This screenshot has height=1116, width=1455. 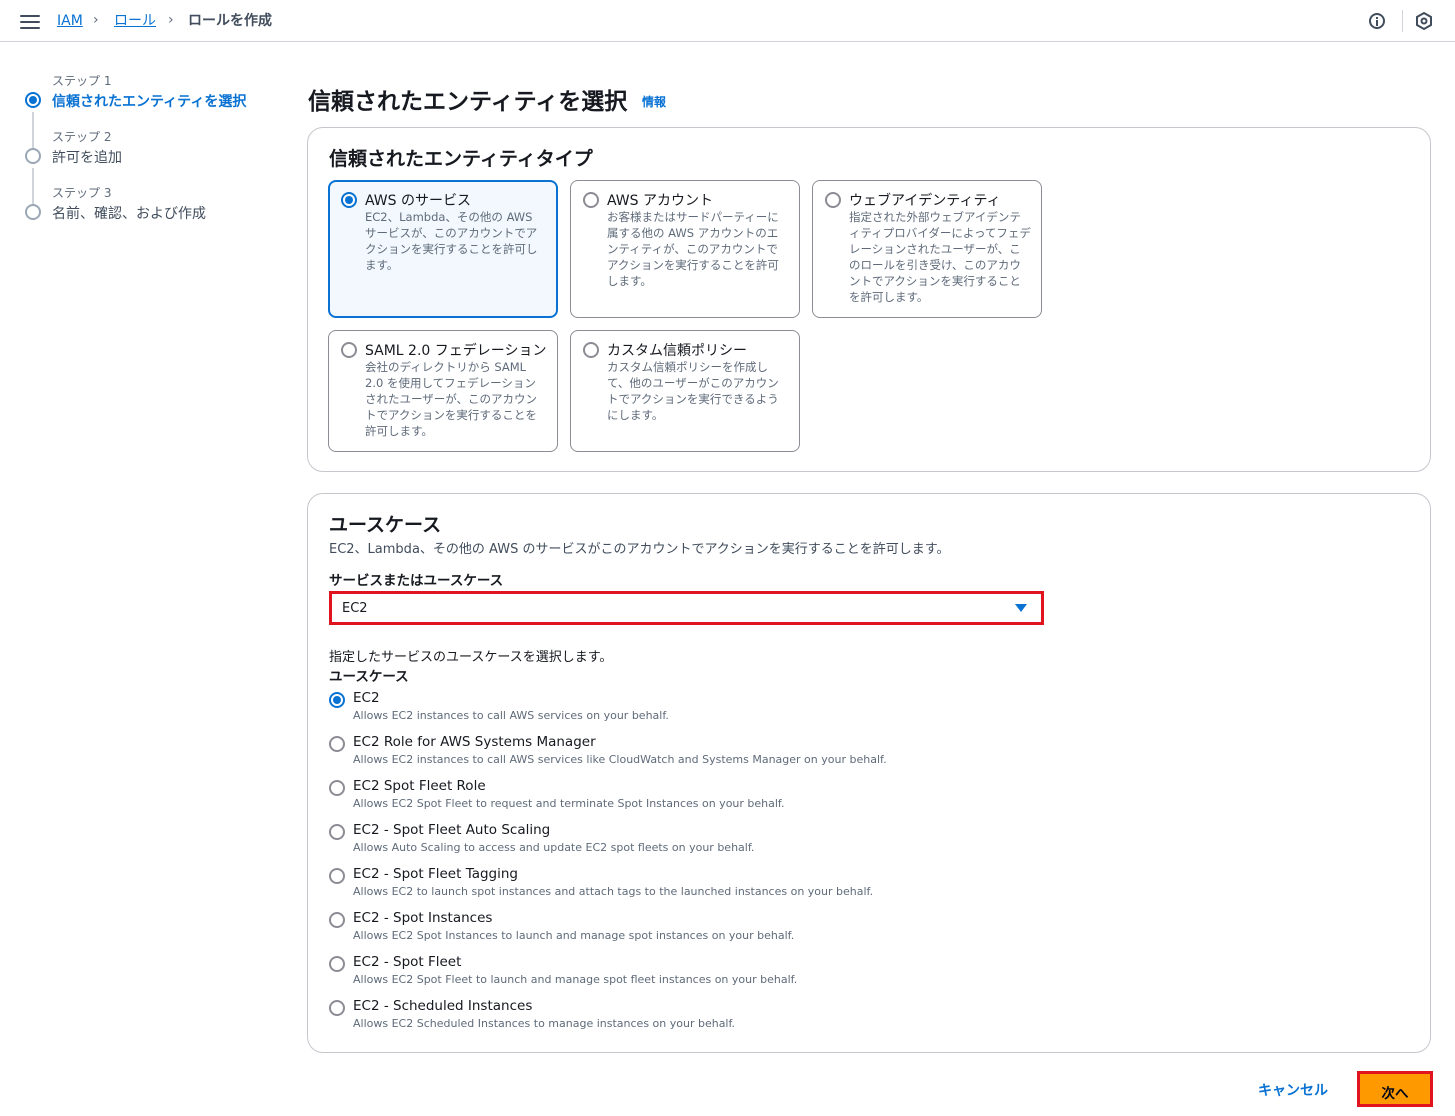 I want to click on use-case-name: EC2 - Scheduled Instances, so click(x=443, y=1006).